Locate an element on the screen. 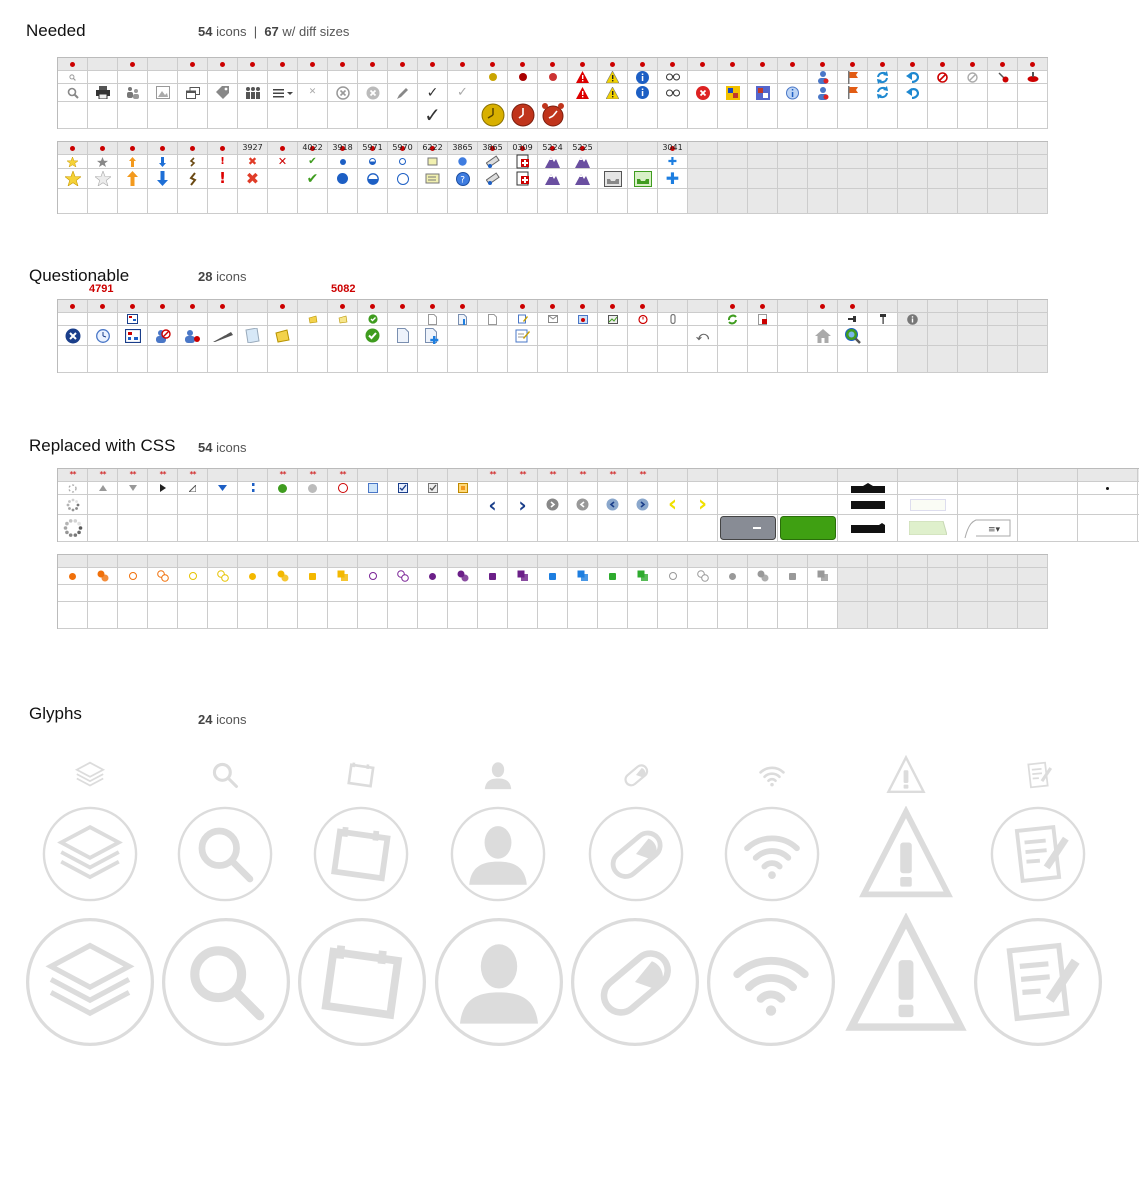  circ-chev-r-b-icon is located at coordinates (642, 504).